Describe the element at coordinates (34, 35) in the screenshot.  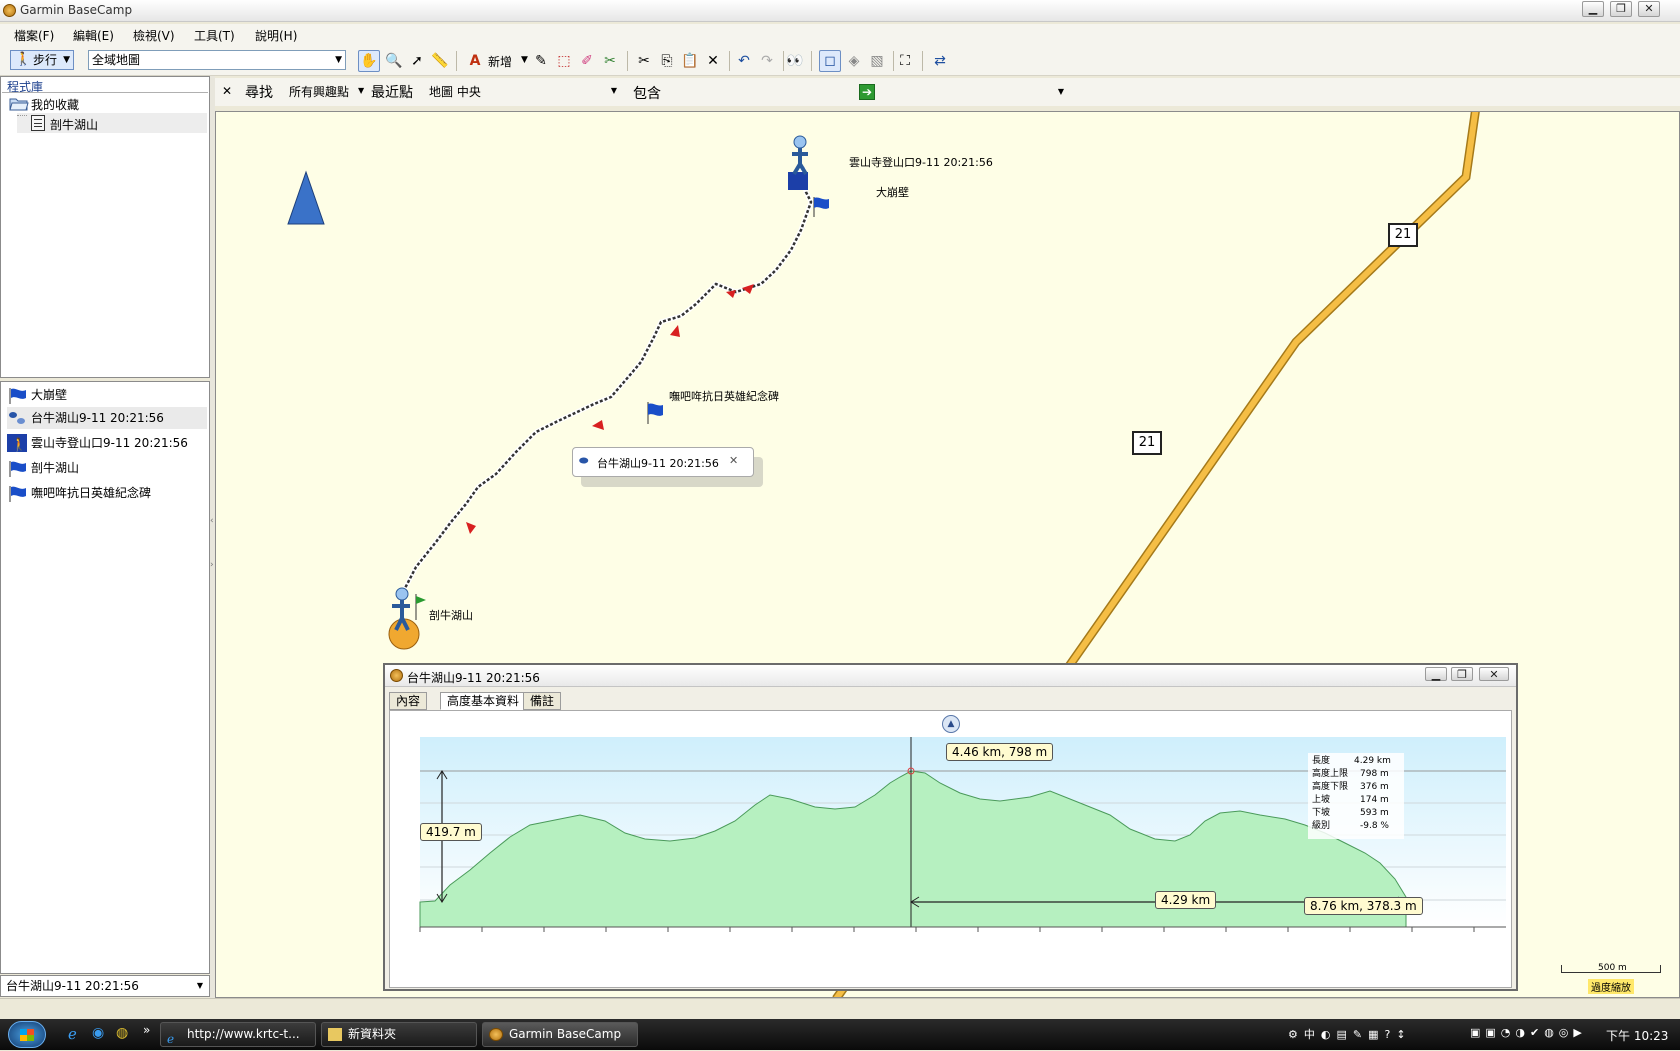
I see `menu-file: 檔案(F)` at that location.